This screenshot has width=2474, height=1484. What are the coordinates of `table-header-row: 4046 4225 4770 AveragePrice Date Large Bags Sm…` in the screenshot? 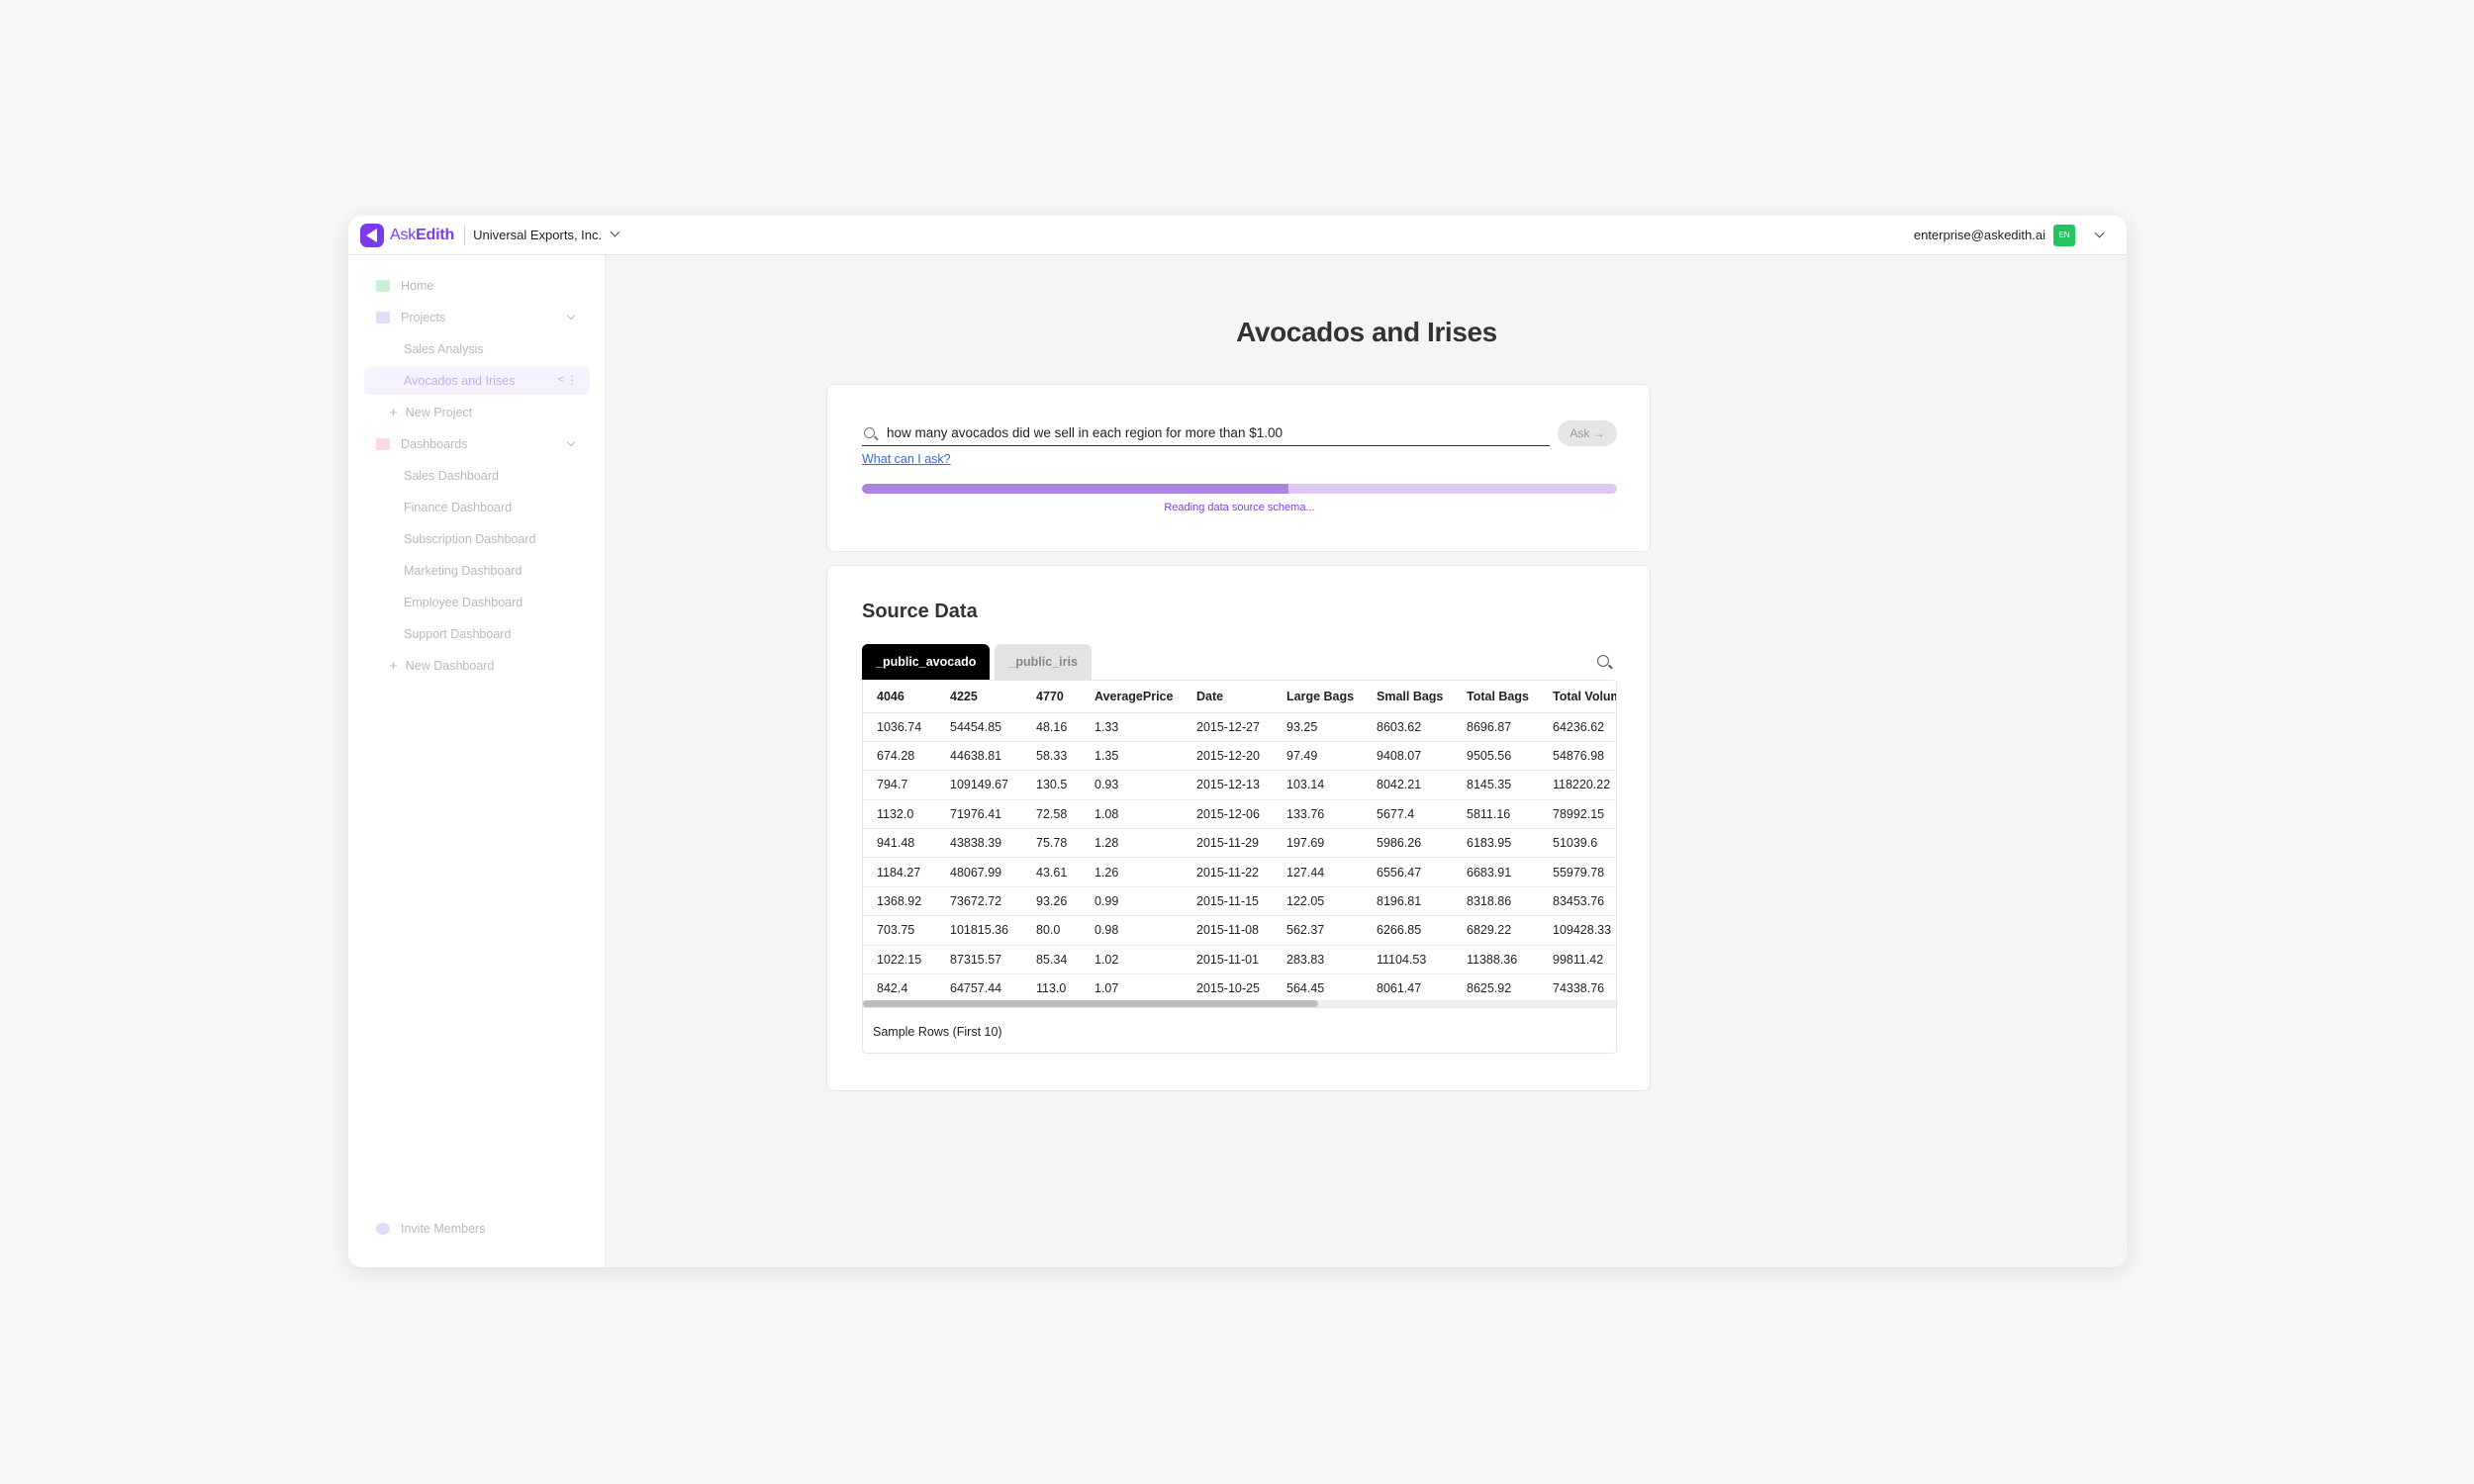 It's located at (1239, 697).